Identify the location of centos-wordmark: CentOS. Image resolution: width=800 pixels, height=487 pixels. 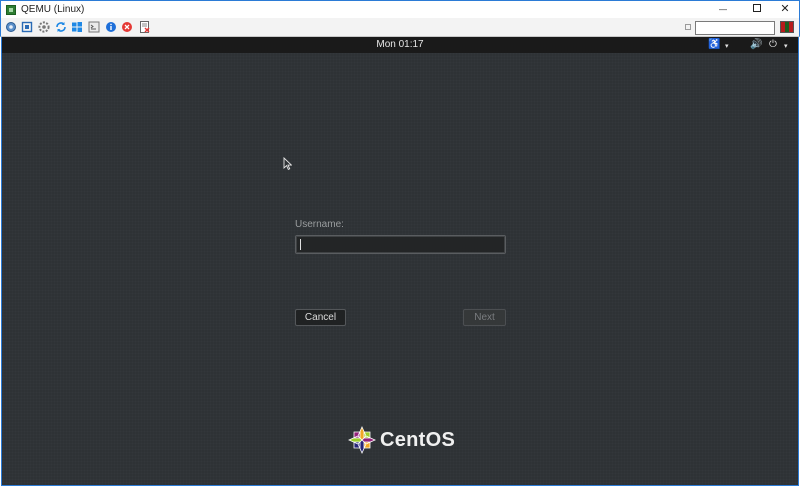
(418, 440).